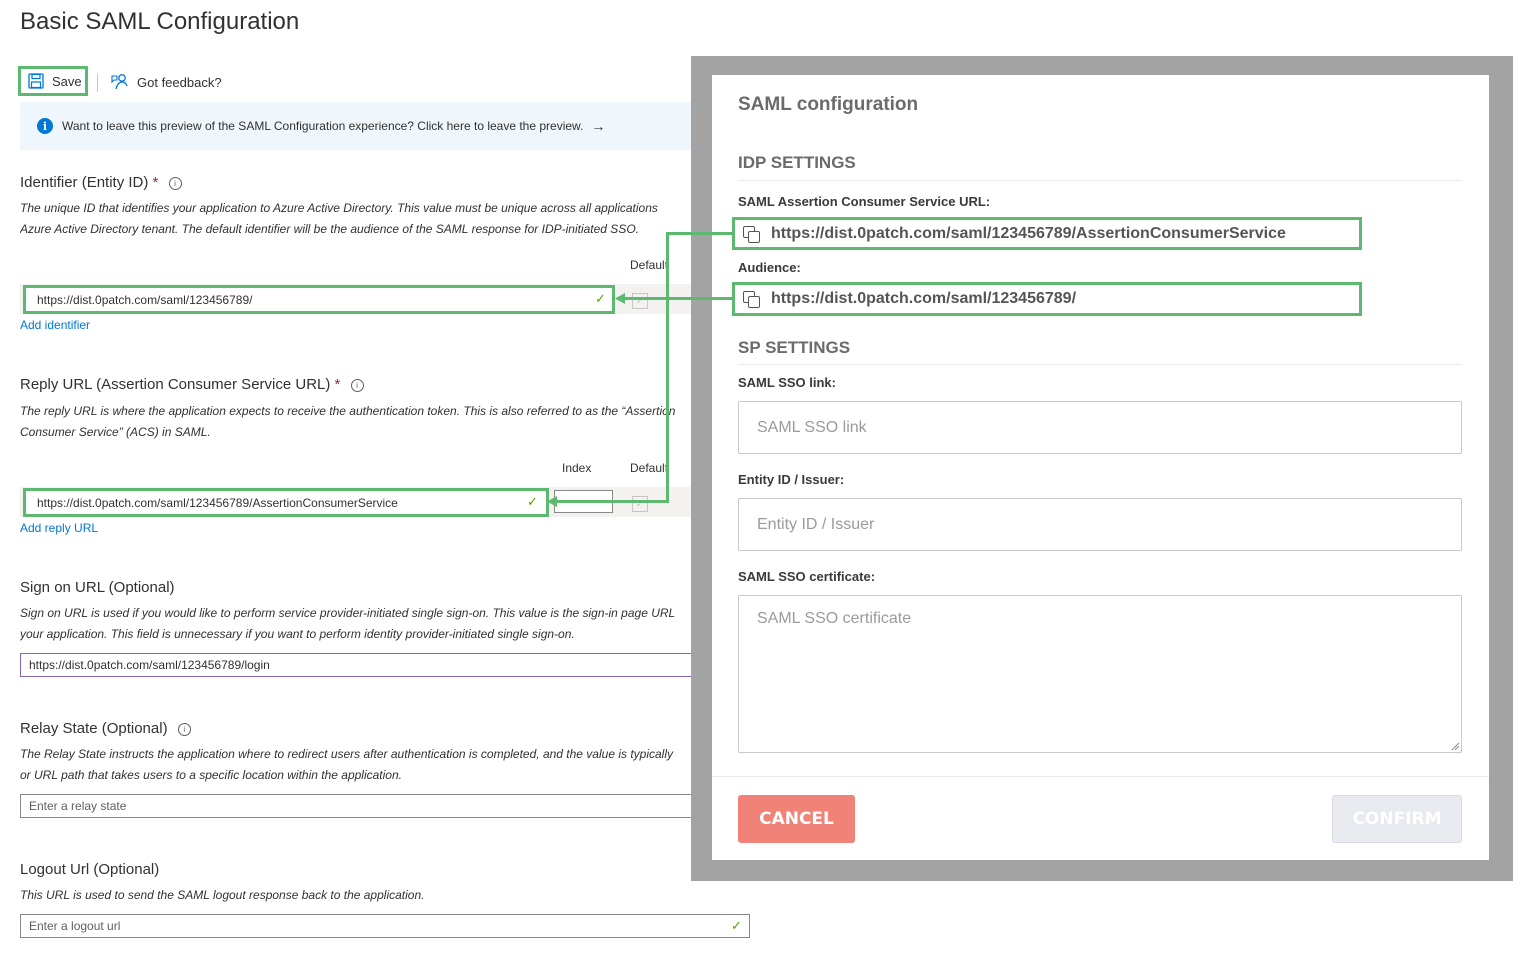  What do you see at coordinates (640, 301) in the screenshot?
I see `identifier-default-checkbox: ✓` at bounding box center [640, 301].